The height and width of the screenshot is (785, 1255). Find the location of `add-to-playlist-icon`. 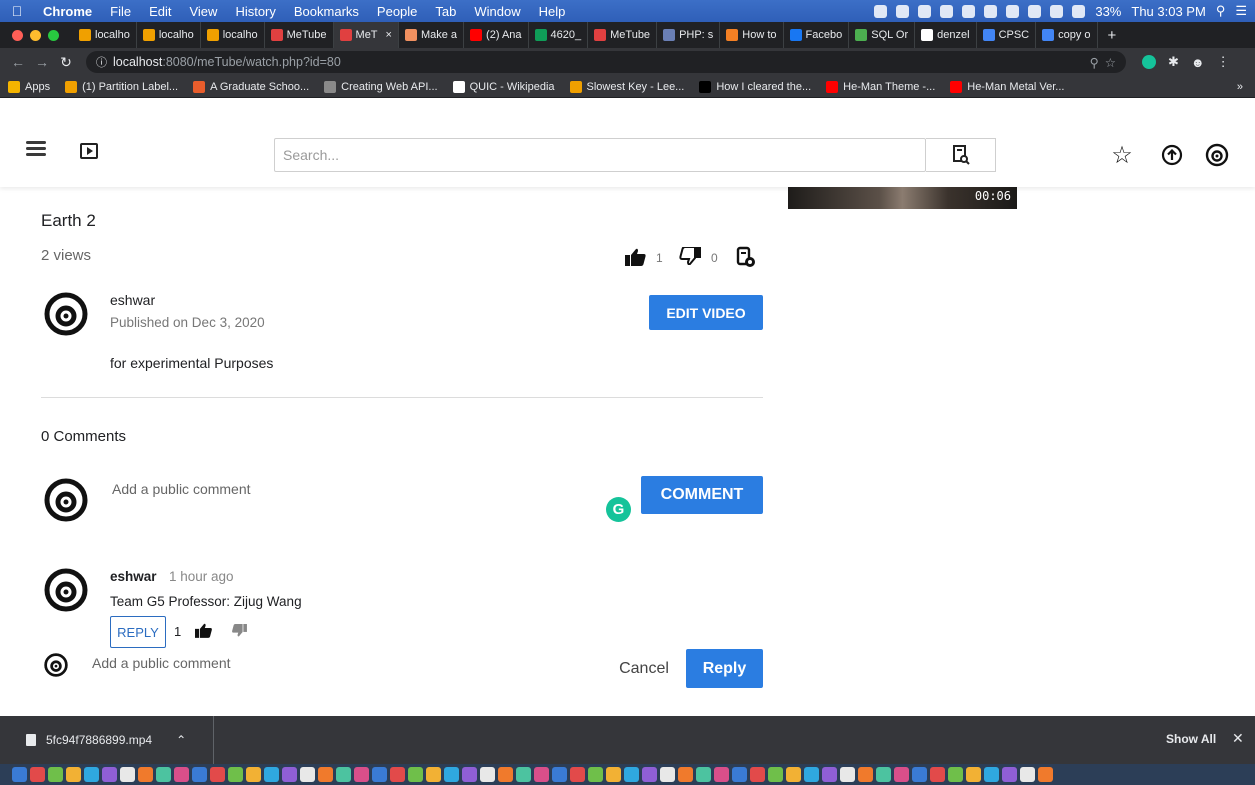

add-to-playlist-icon is located at coordinates (746, 257).